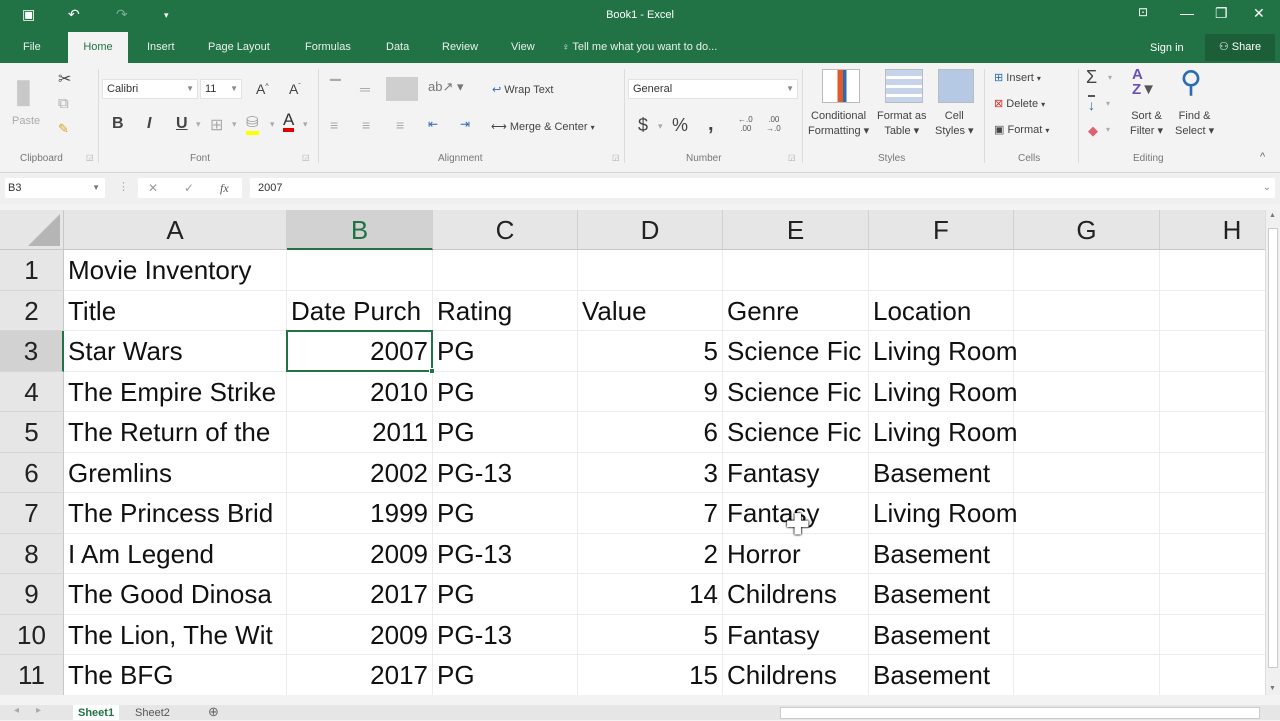 The height and width of the screenshot is (721, 1280). What do you see at coordinates (175, 594) in the screenshot?
I see `cell-a9: The Good Dinosa` at bounding box center [175, 594].